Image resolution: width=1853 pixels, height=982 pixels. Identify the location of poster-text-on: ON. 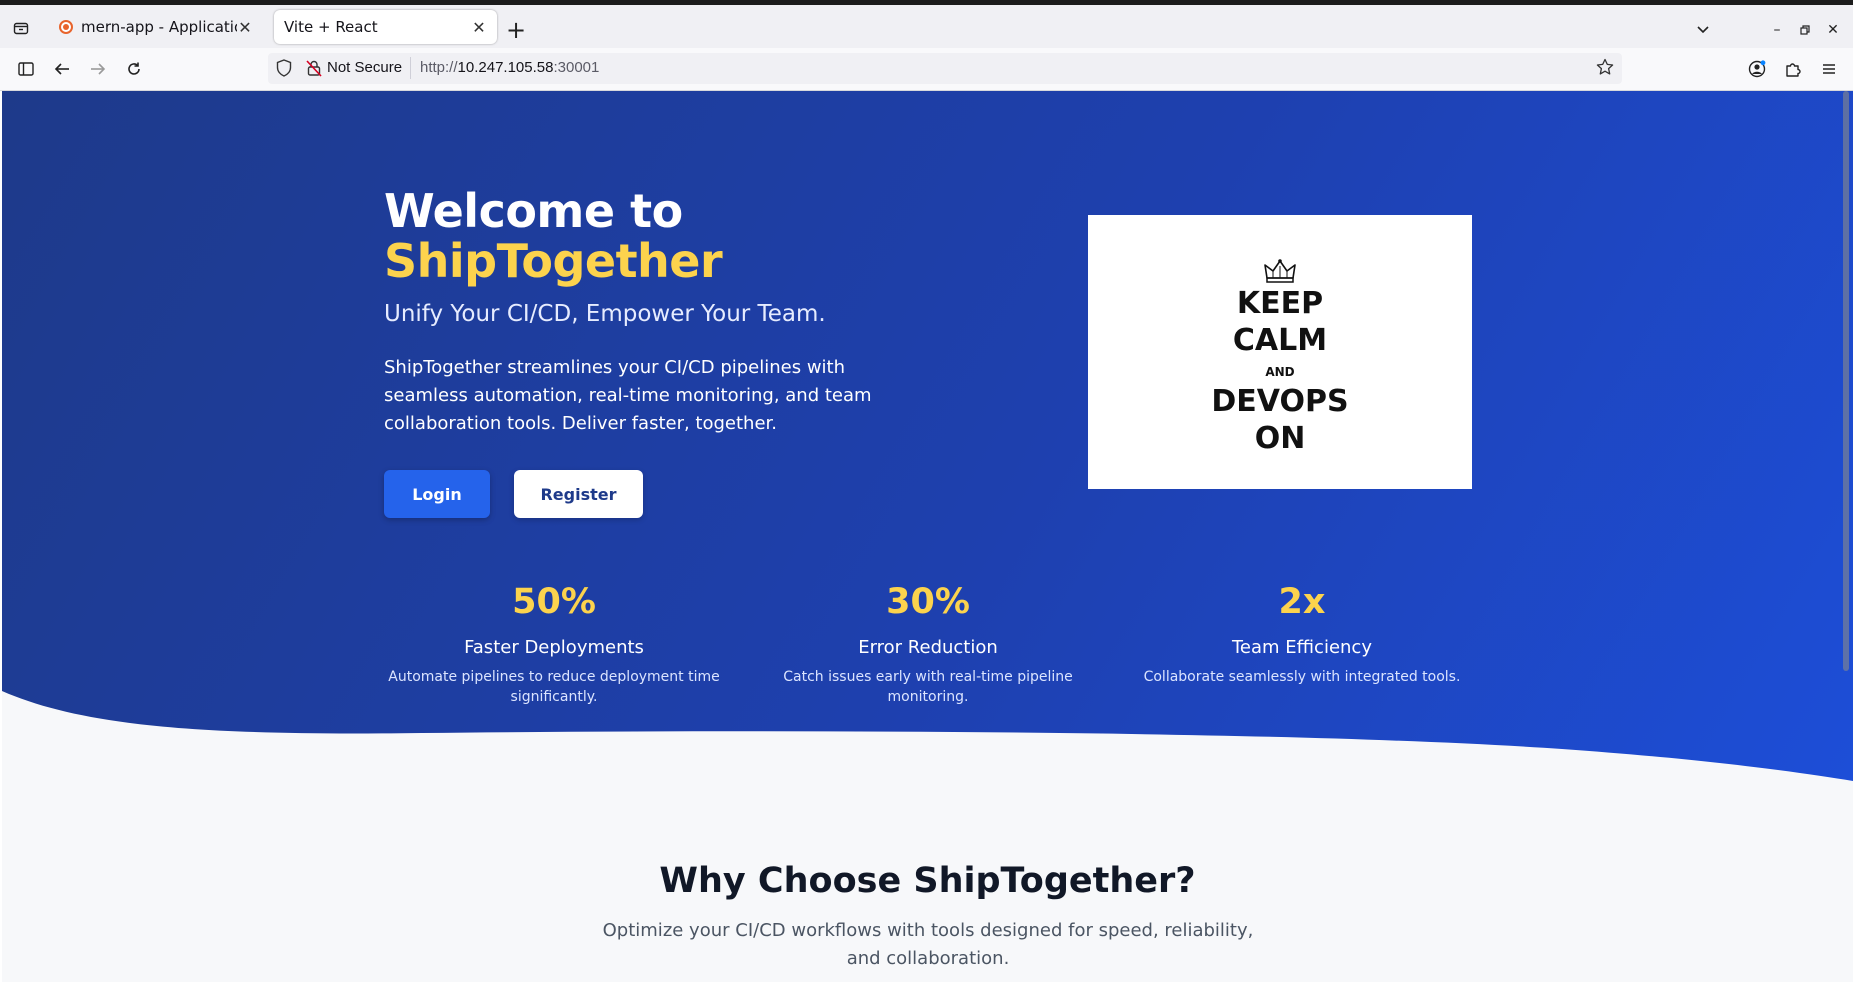
(1280, 438).